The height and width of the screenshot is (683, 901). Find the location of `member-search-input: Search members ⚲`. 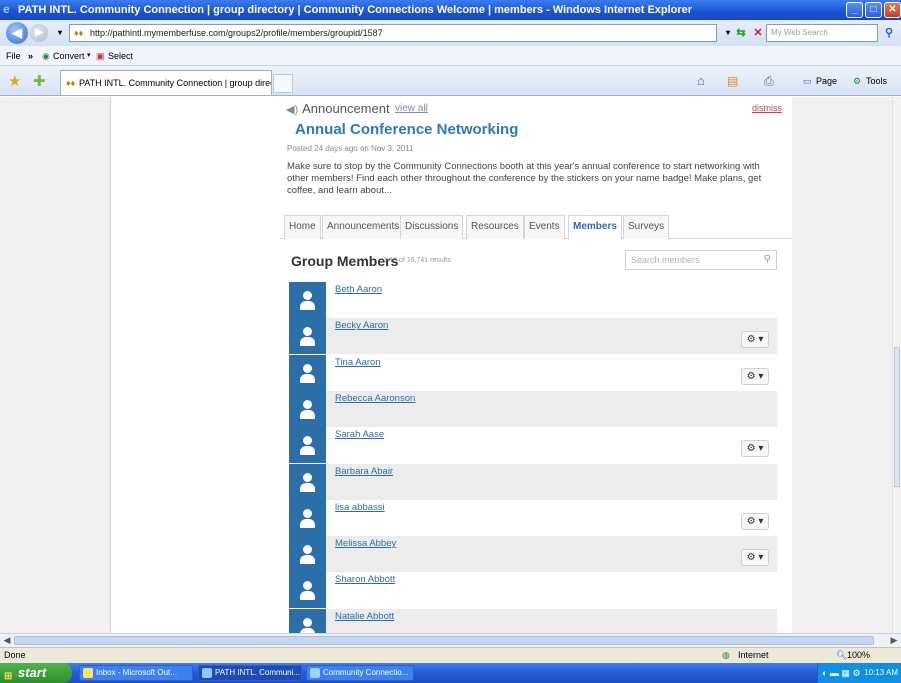

member-search-input: Search members ⚲ is located at coordinates (701, 260).